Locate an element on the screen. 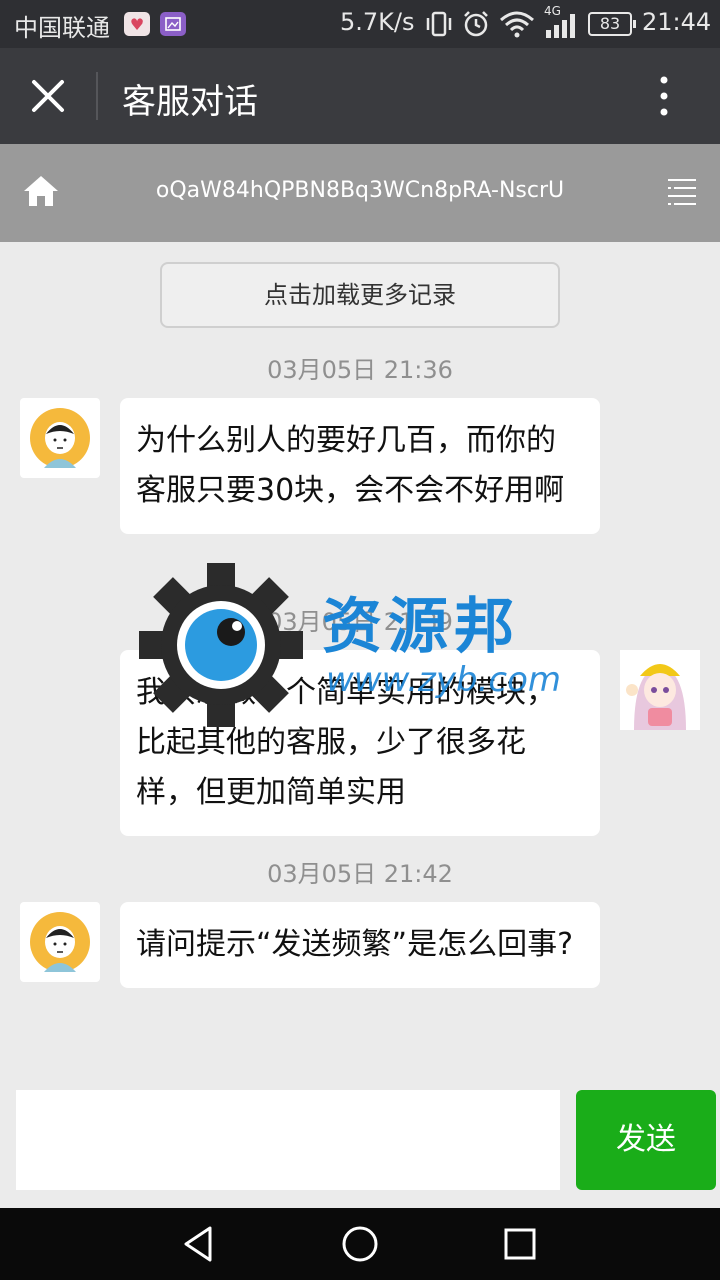 The height and width of the screenshot is (1280, 720). battery-indicator: 83 is located at coordinates (612, 24).